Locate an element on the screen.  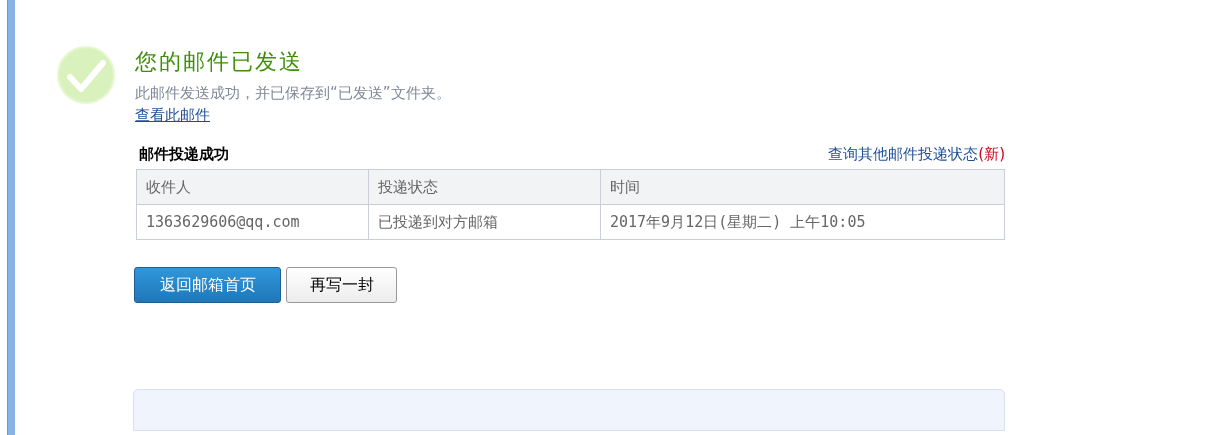
column-header: 投递状态 is located at coordinates (484, 187).